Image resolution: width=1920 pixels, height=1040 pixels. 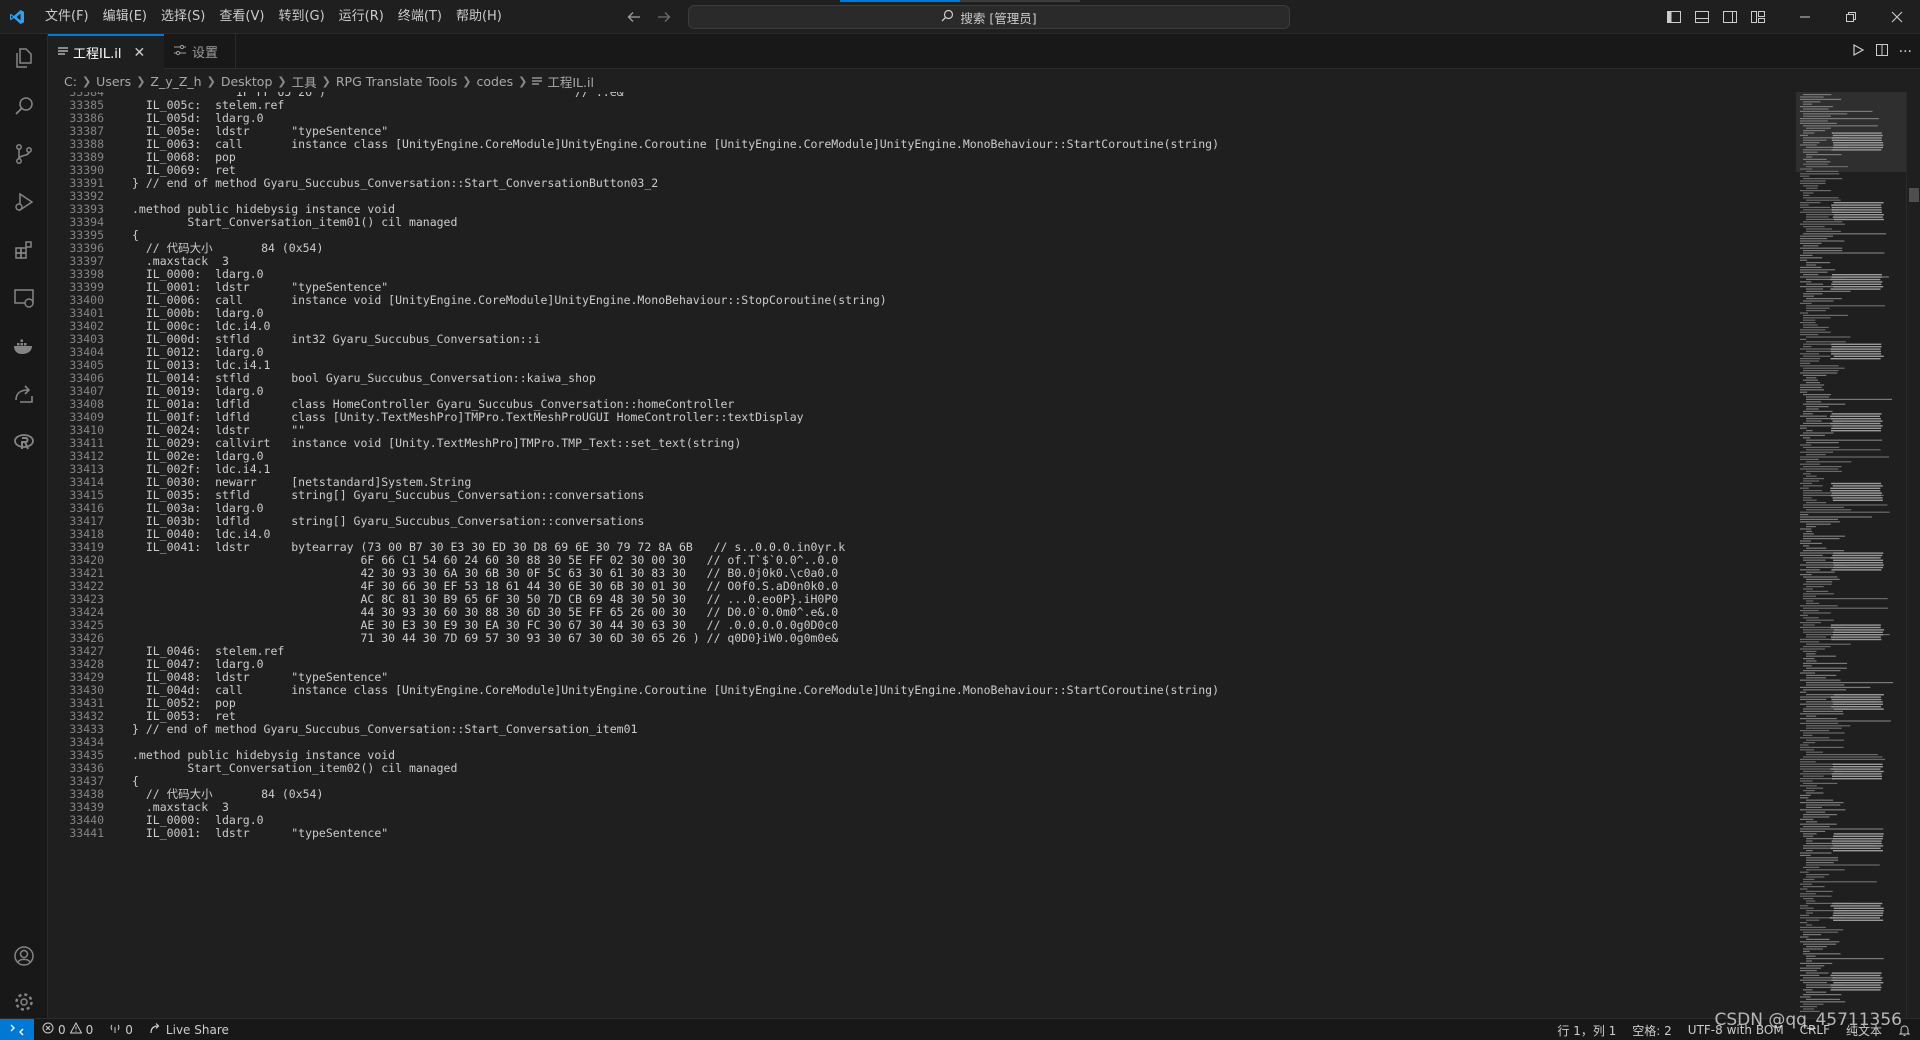 What do you see at coordinates (17, 1029) in the screenshot?
I see `remote-indicator-icon` at bounding box center [17, 1029].